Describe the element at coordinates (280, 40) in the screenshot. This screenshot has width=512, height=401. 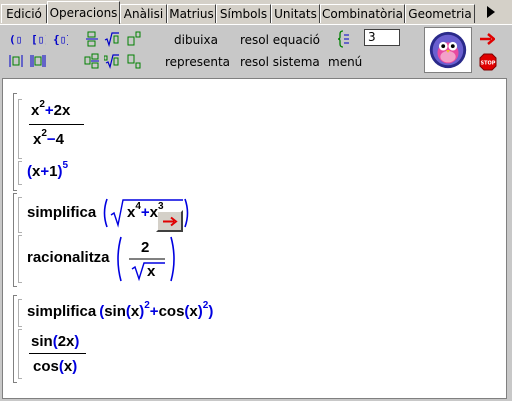
I see `resol-equacio-button: resol equació` at that location.